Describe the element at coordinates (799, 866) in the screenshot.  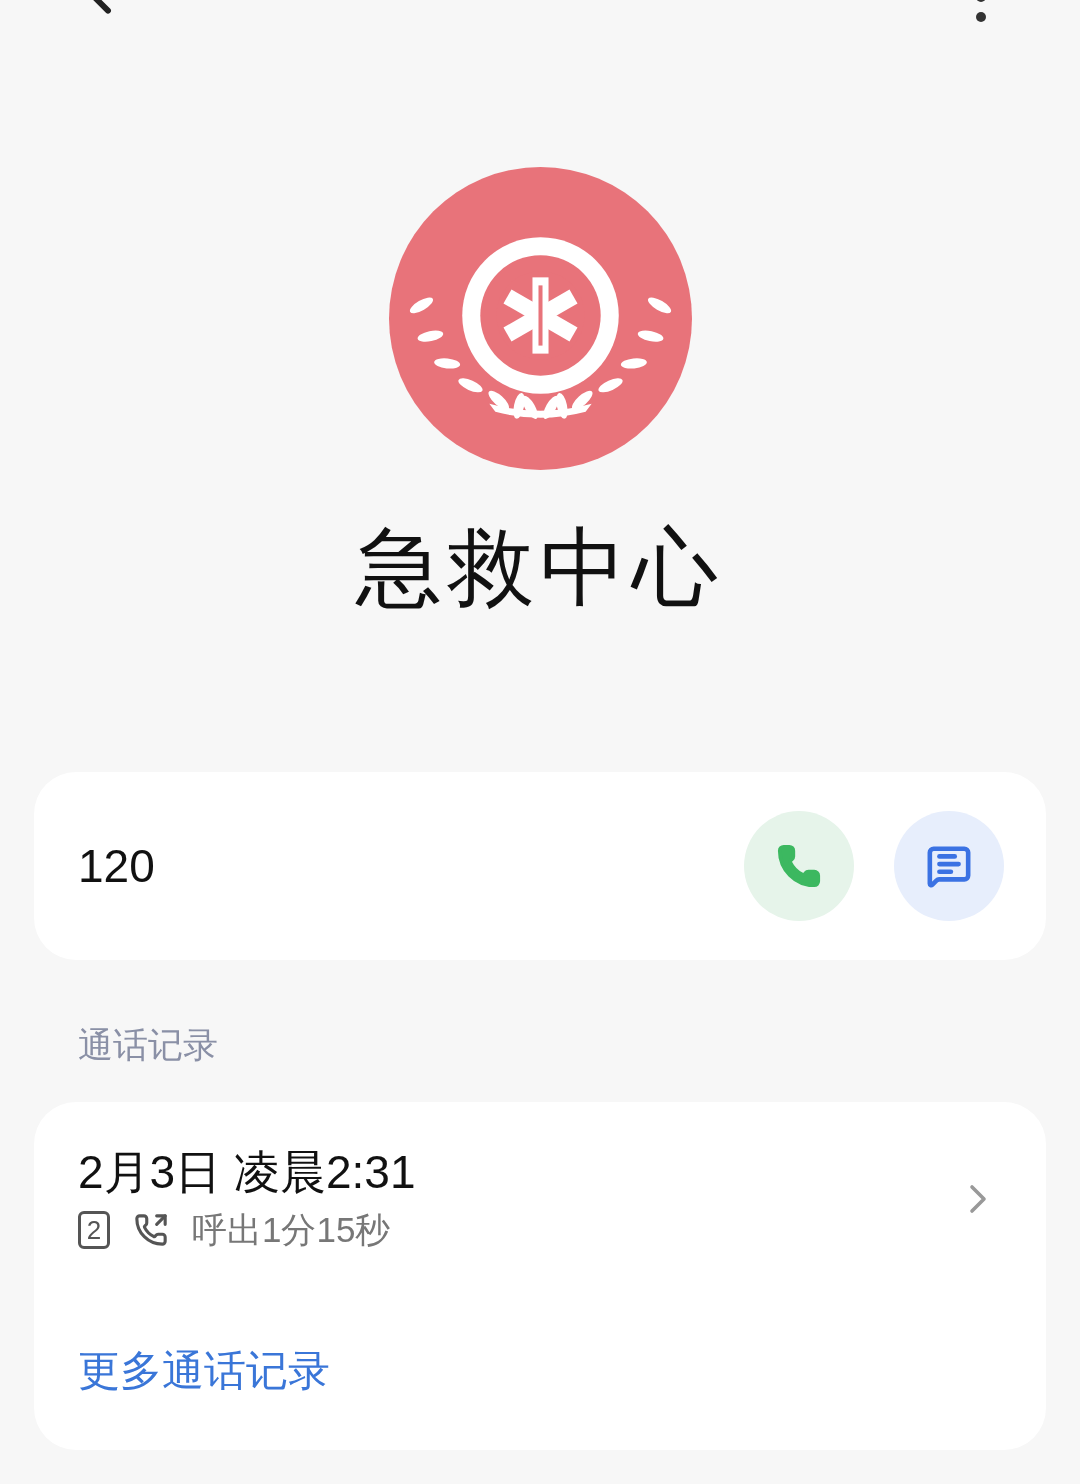
I see `phone-icon` at that location.